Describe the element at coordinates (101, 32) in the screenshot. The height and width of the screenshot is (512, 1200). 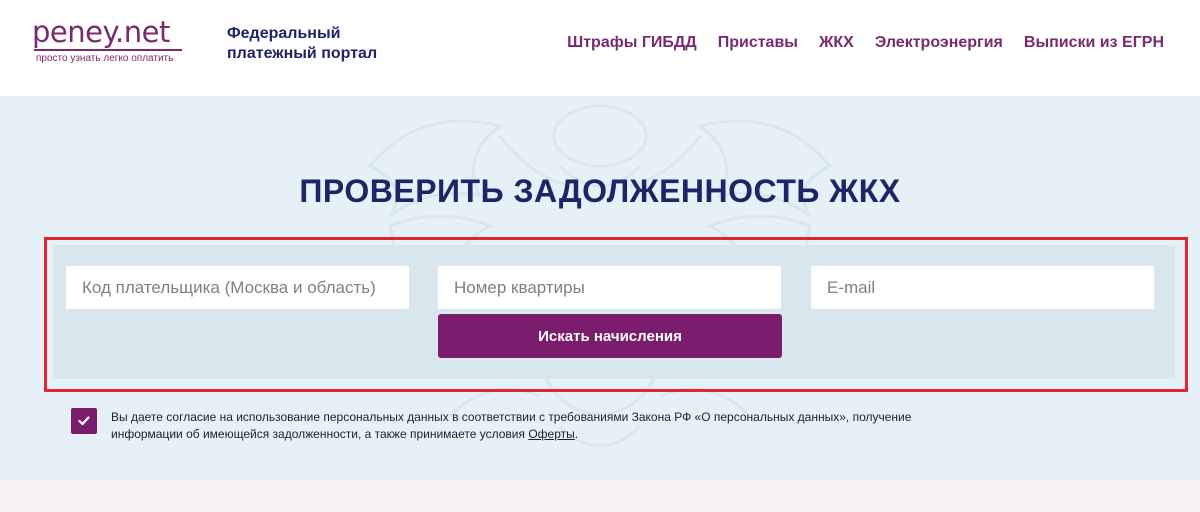
I see `logo-text: peney.net` at that location.